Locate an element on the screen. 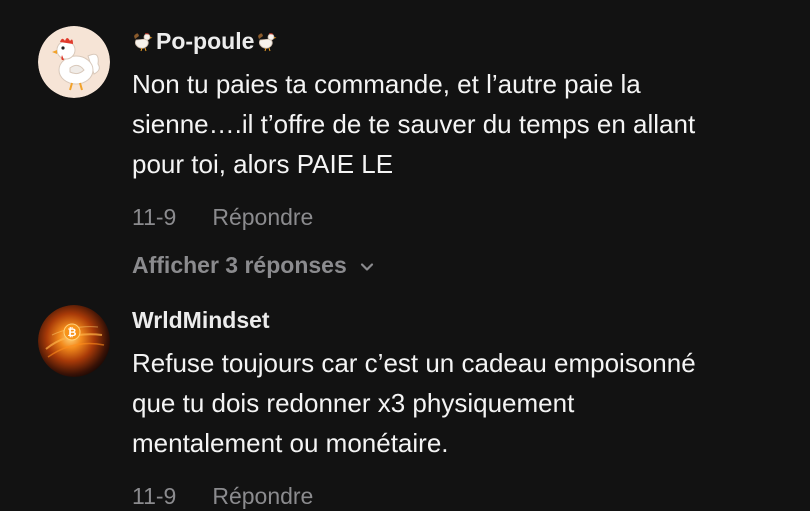 The width and height of the screenshot is (810, 511). rooster-avatar-icon is located at coordinates (74, 62).